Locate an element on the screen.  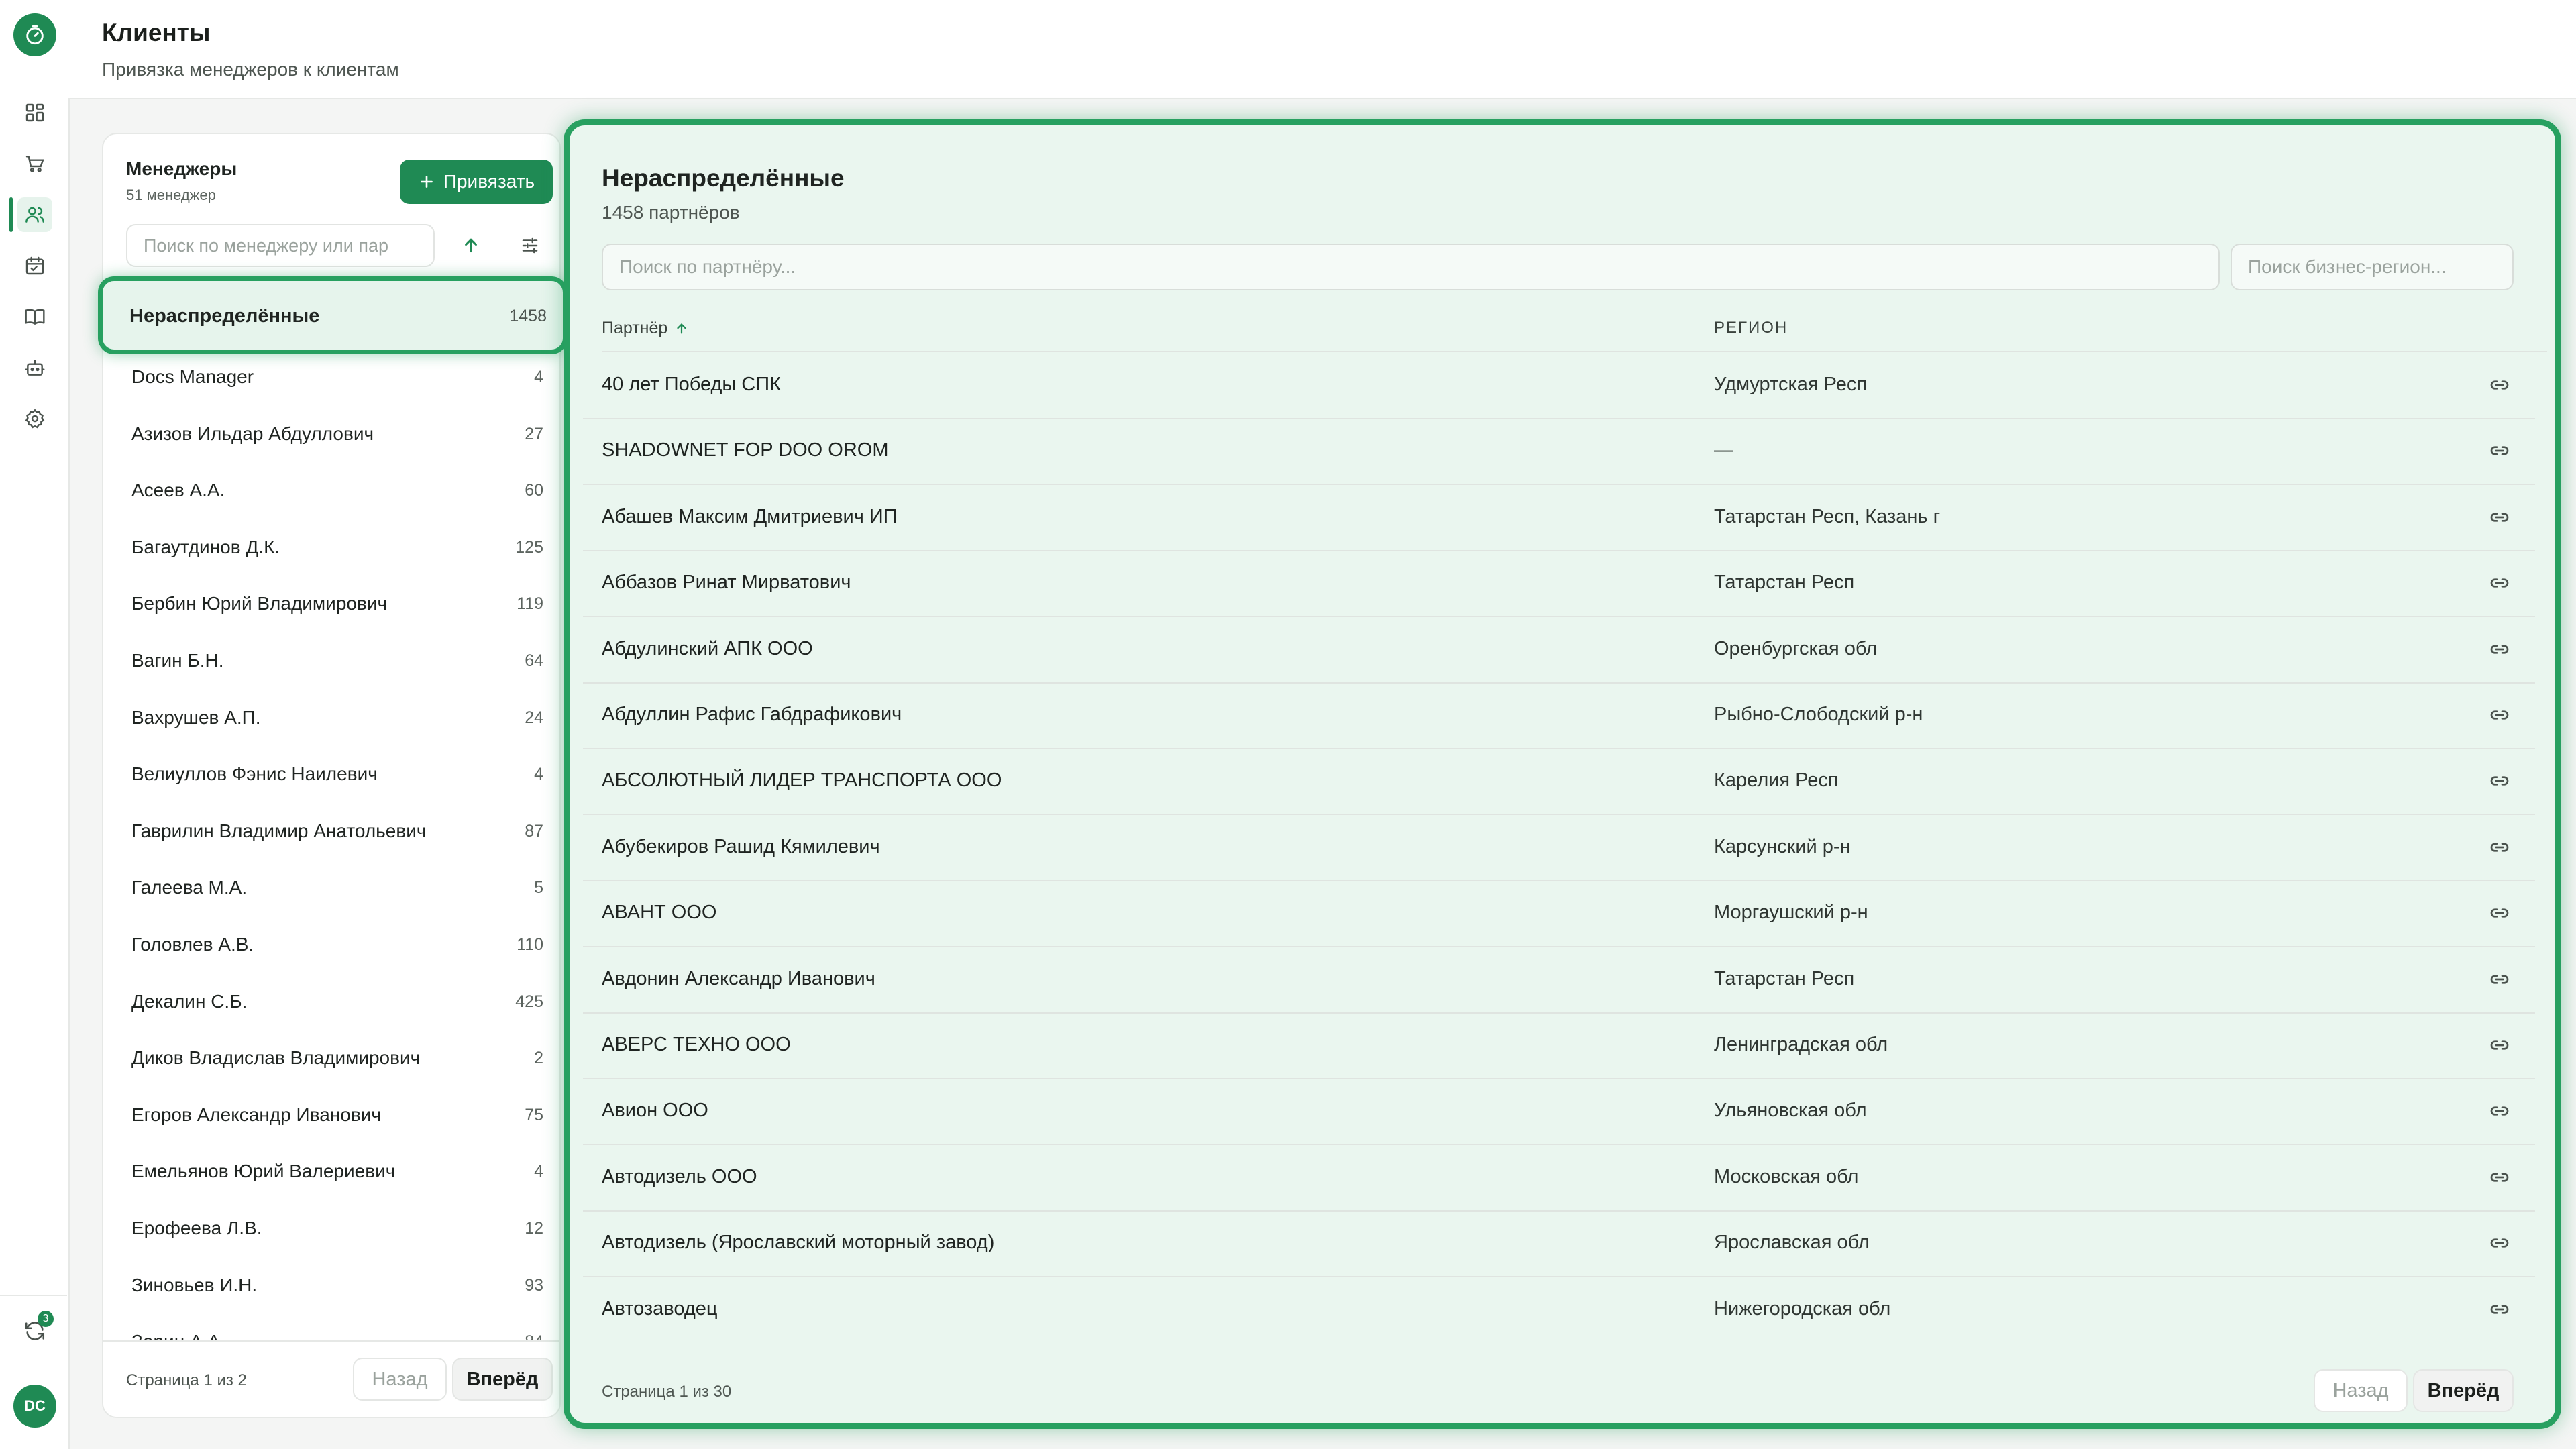
sort-arrow-up-icon is located at coordinates (681, 328).